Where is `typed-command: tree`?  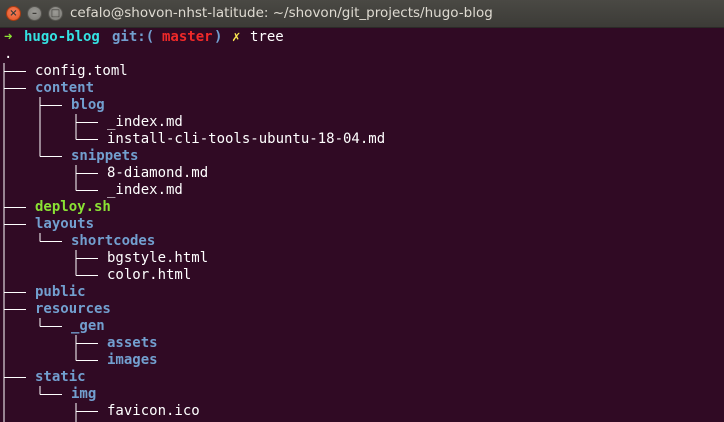
typed-command: tree is located at coordinates (267, 37).